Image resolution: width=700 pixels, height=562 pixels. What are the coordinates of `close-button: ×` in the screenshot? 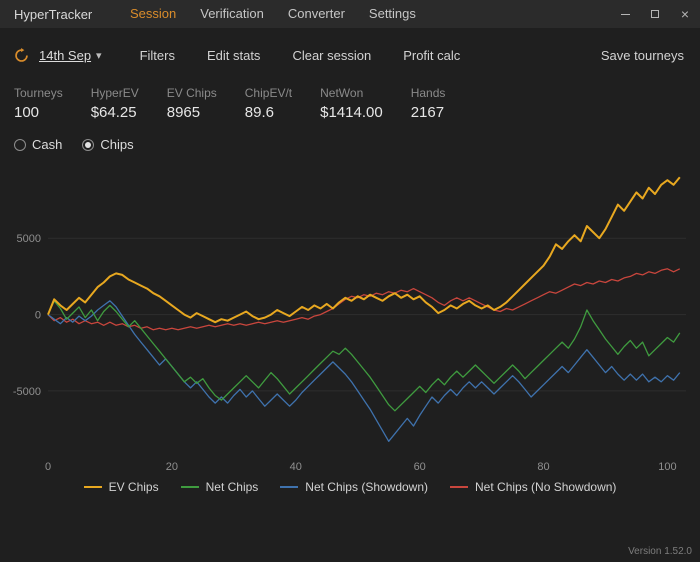 It's located at (685, 14).